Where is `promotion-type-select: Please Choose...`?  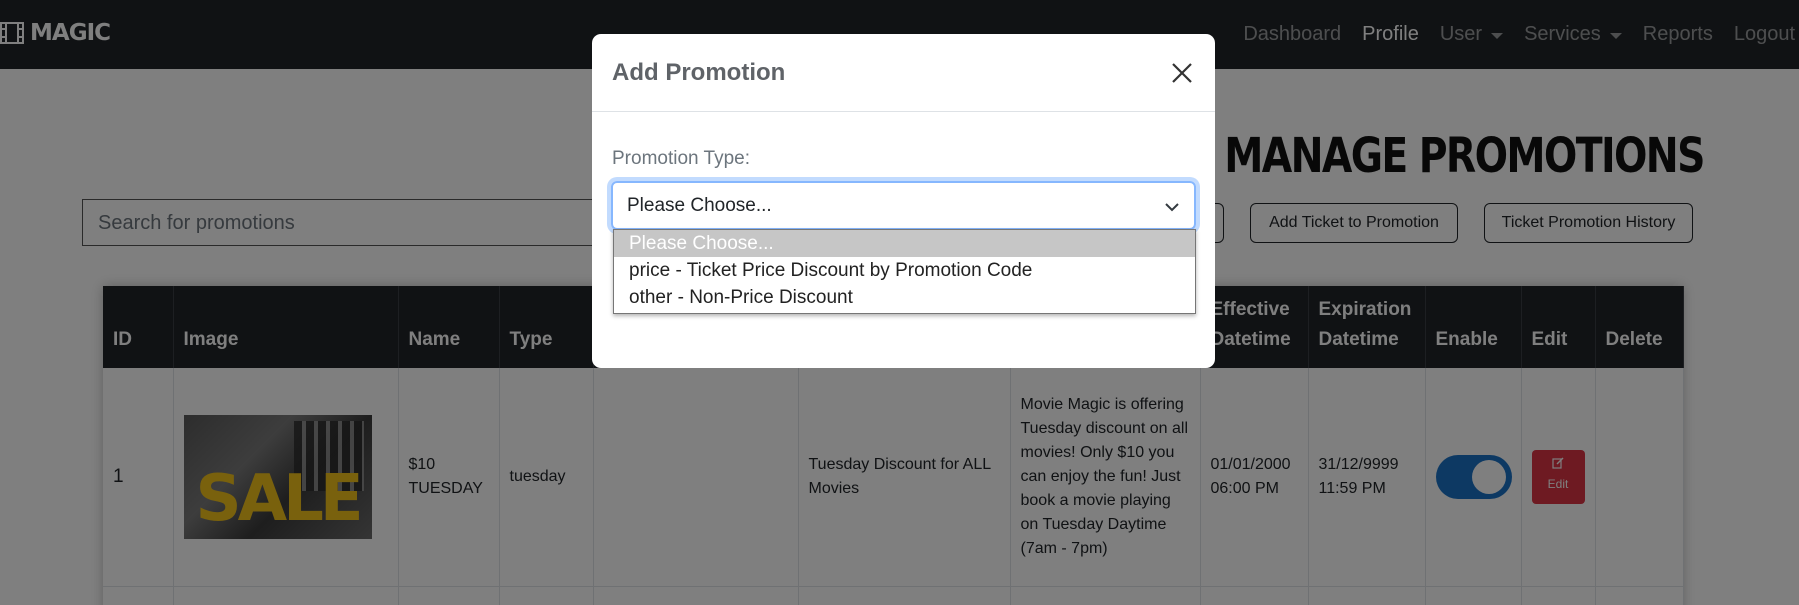 promotion-type-select: Please Choose... is located at coordinates (903, 205).